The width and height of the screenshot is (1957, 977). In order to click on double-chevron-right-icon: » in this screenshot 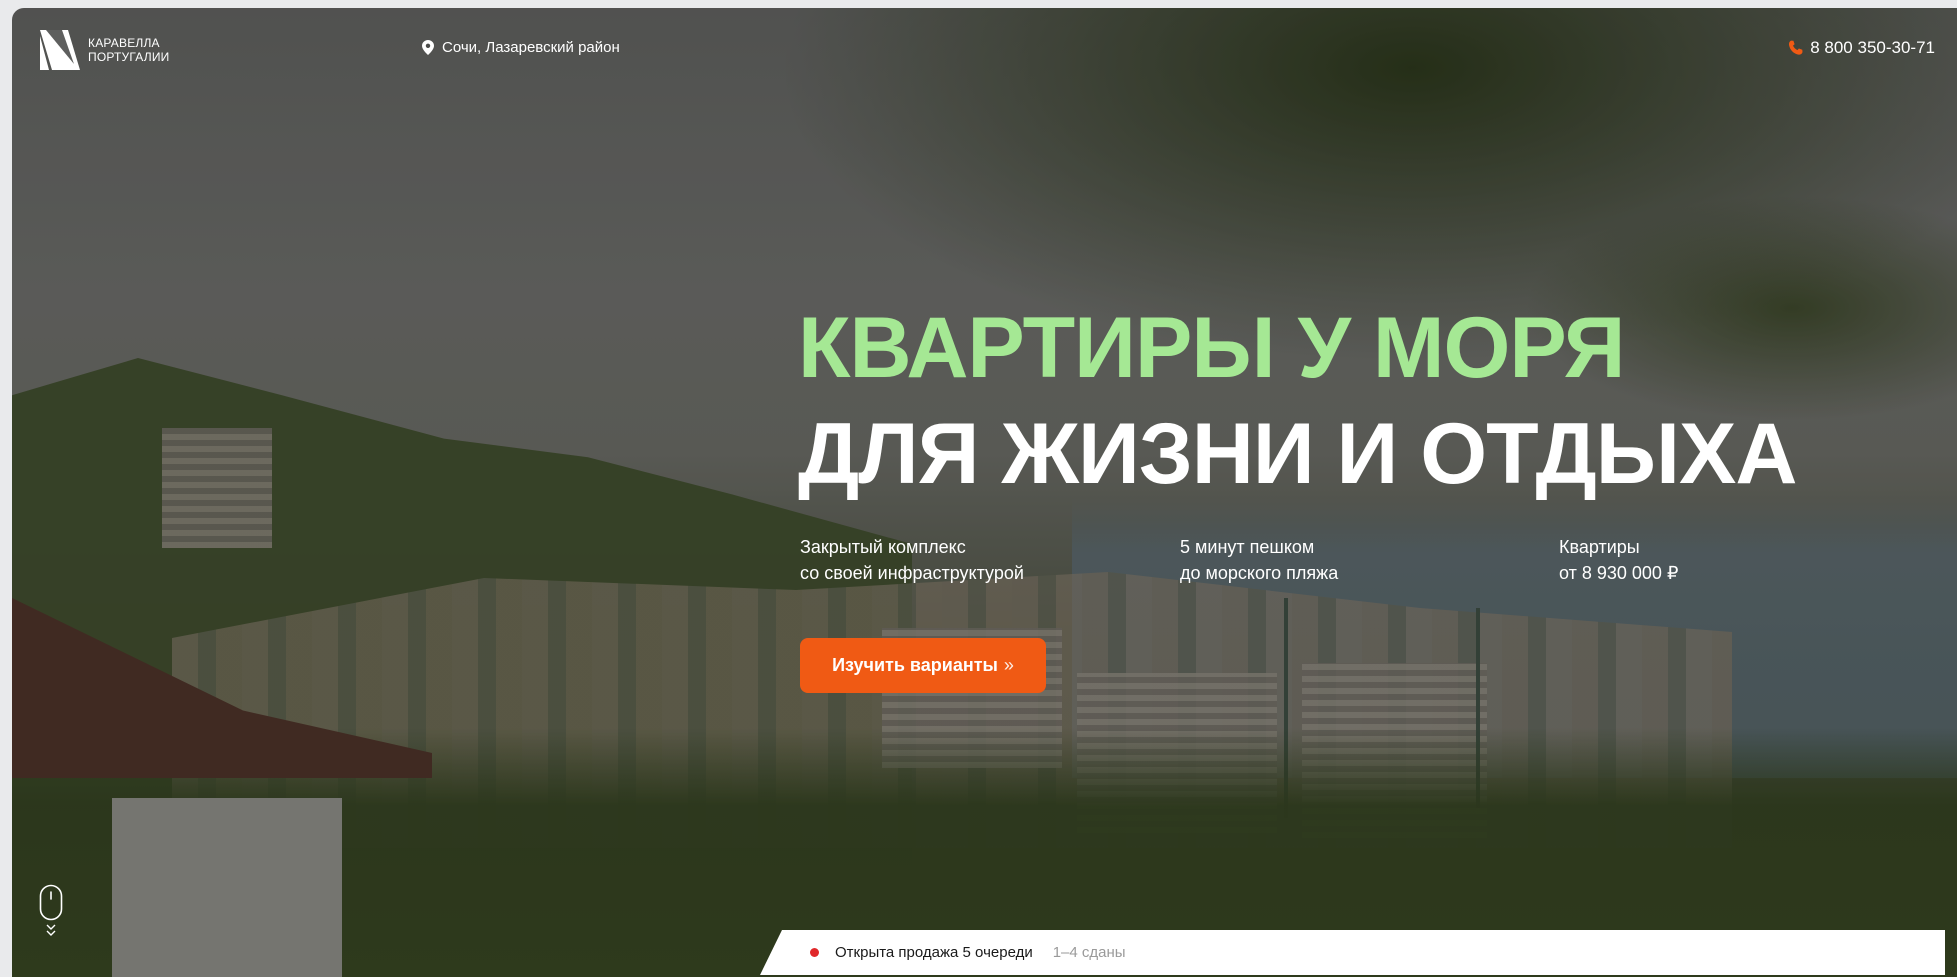, I will do `click(1008, 665)`.